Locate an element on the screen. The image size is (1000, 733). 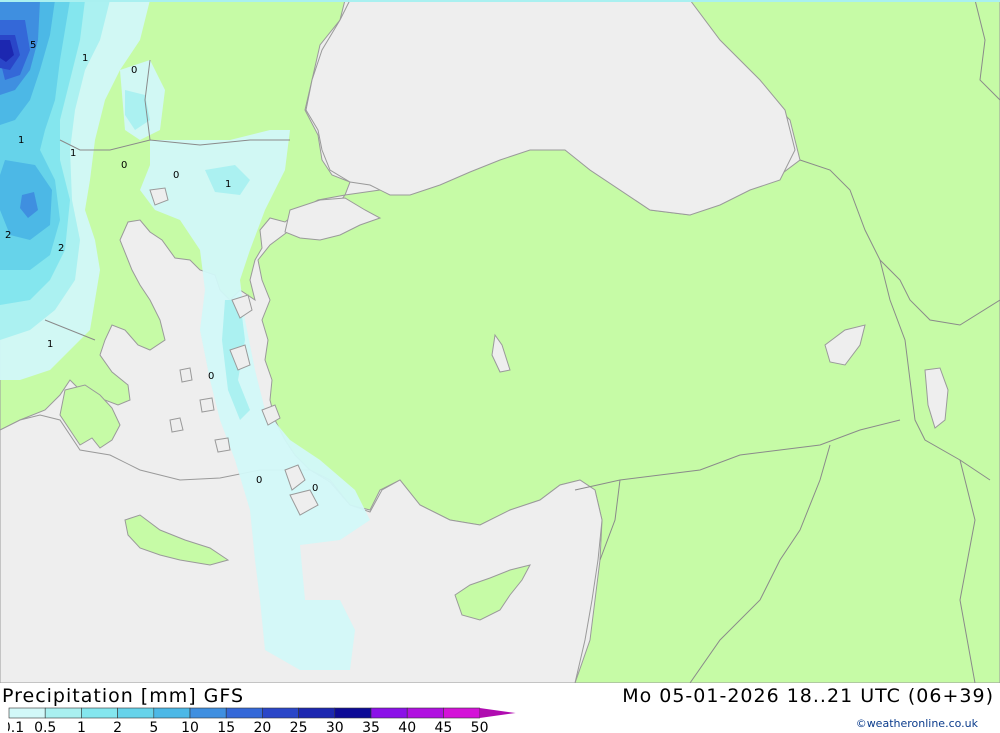
contour-label: 5 is located at coordinates (33, 45).